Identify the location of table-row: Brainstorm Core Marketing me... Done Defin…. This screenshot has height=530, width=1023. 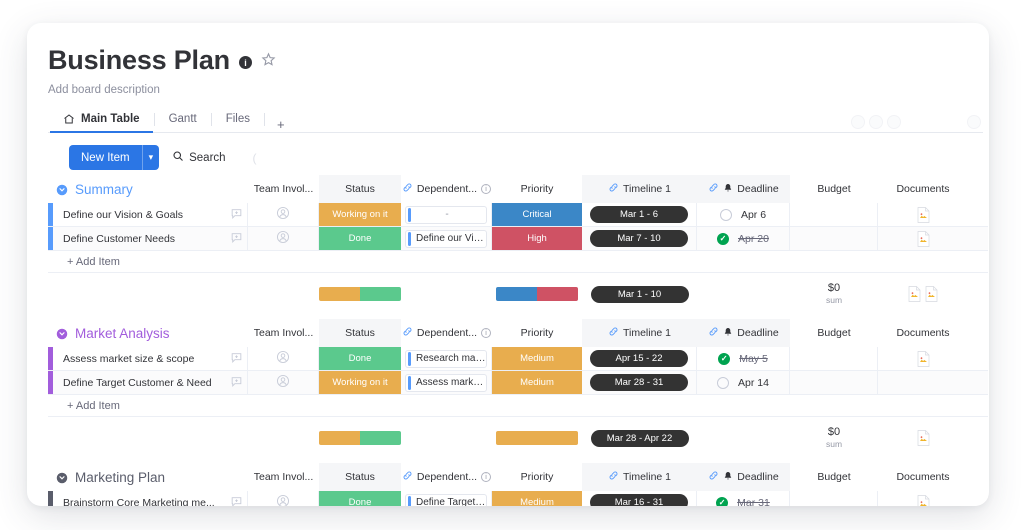
(518, 498).